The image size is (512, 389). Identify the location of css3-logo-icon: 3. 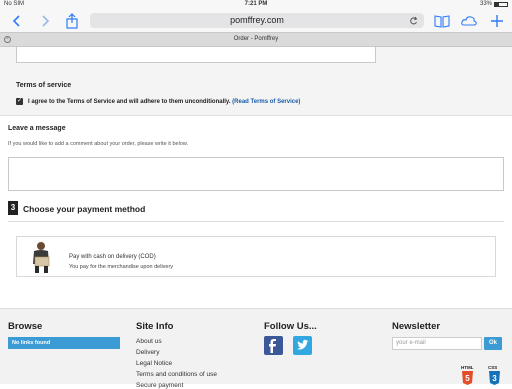
(494, 378).